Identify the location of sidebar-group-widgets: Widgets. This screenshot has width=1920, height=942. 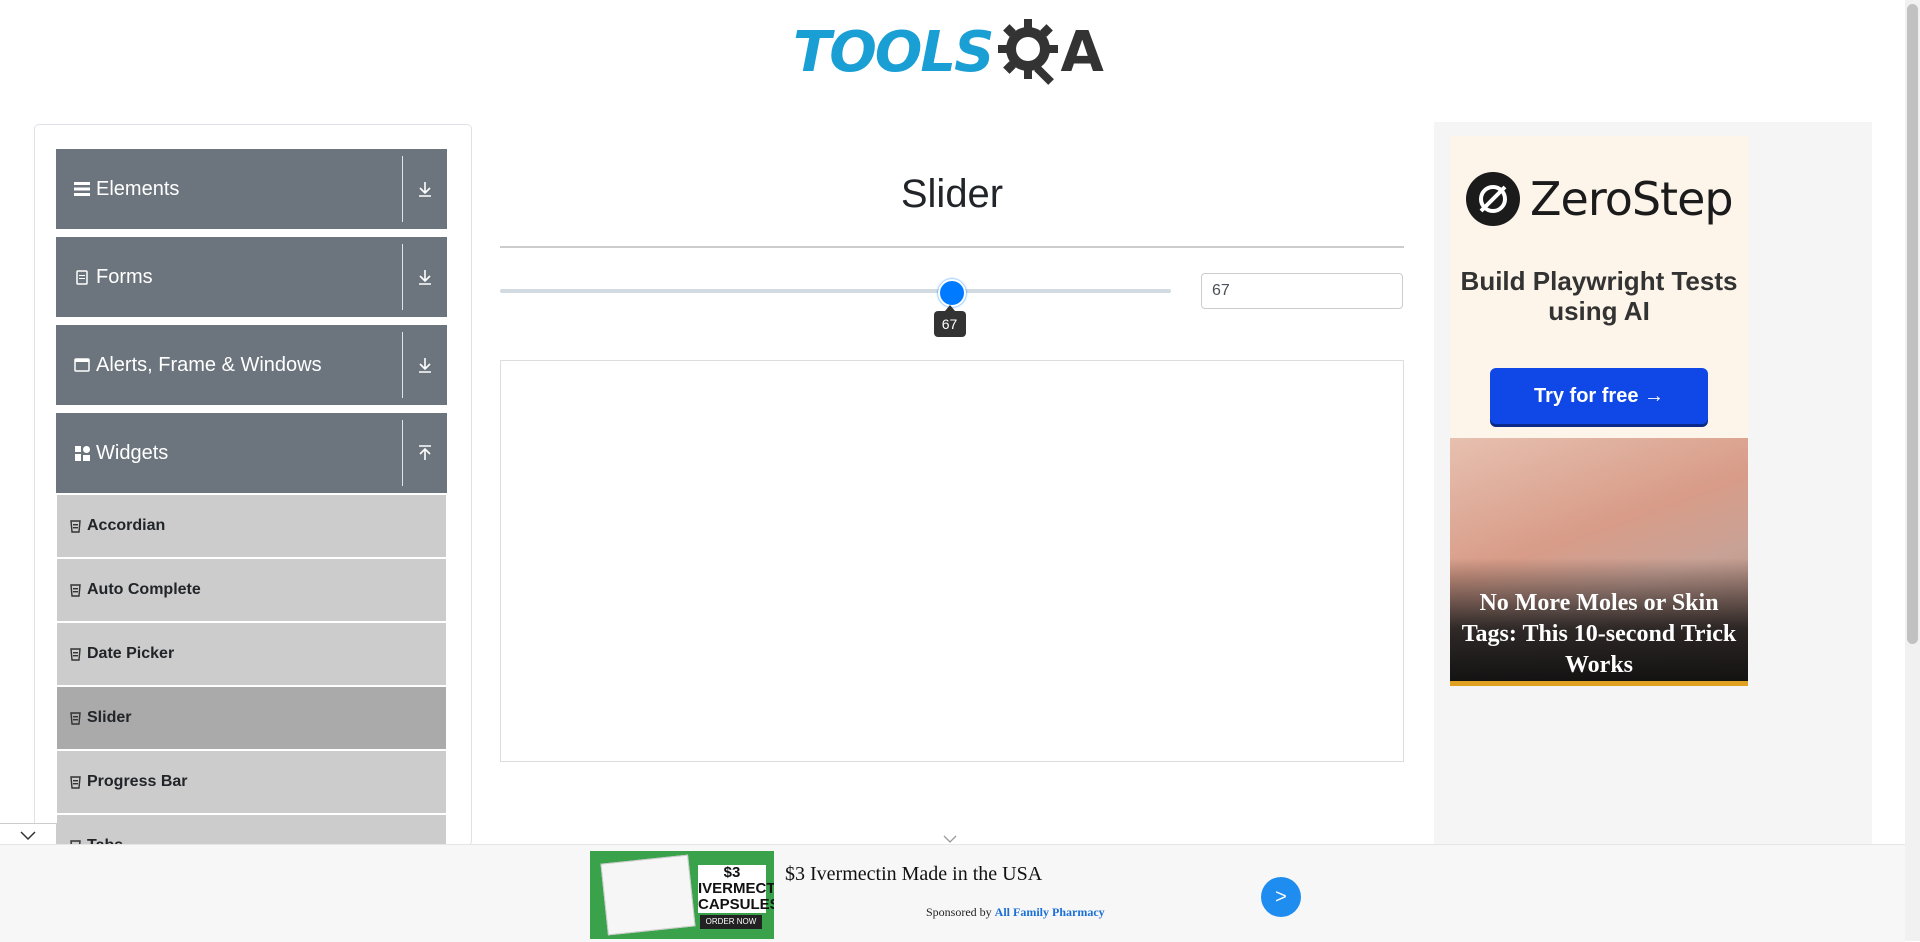
(251, 453).